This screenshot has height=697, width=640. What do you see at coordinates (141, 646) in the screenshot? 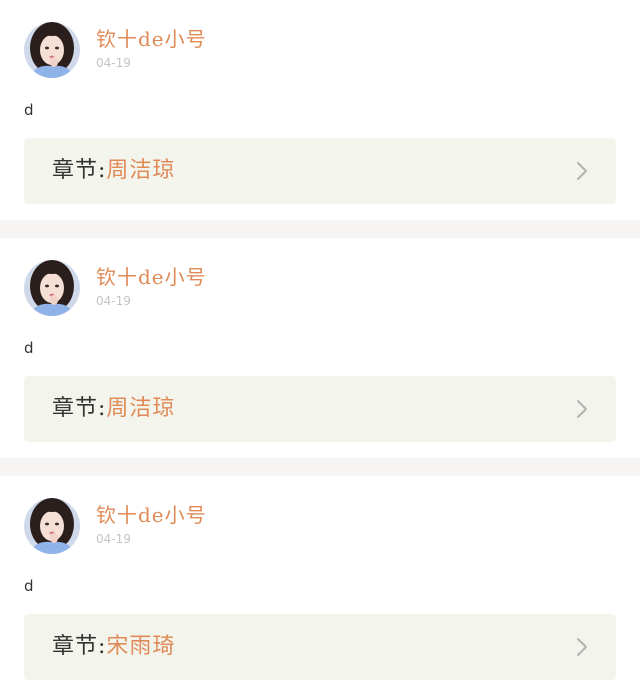
I see `chapter-name: 宋雨琦` at bounding box center [141, 646].